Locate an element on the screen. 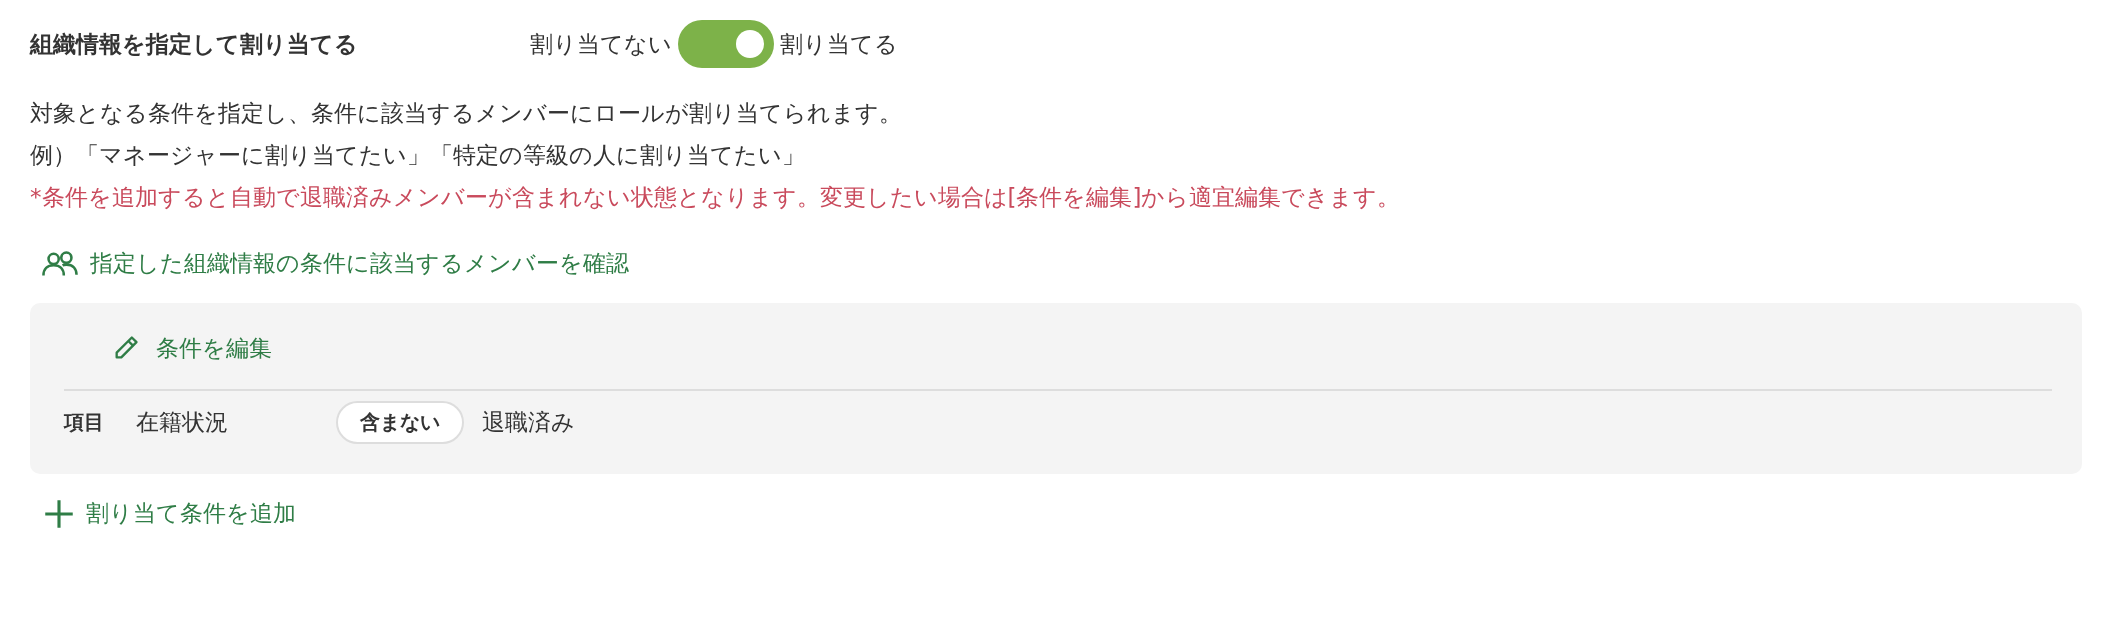 Image resolution: width=2110 pixels, height=630 pixels. check-members-link: 指定した組織情報の条件に該当するメンバーを確認 is located at coordinates (335, 263).